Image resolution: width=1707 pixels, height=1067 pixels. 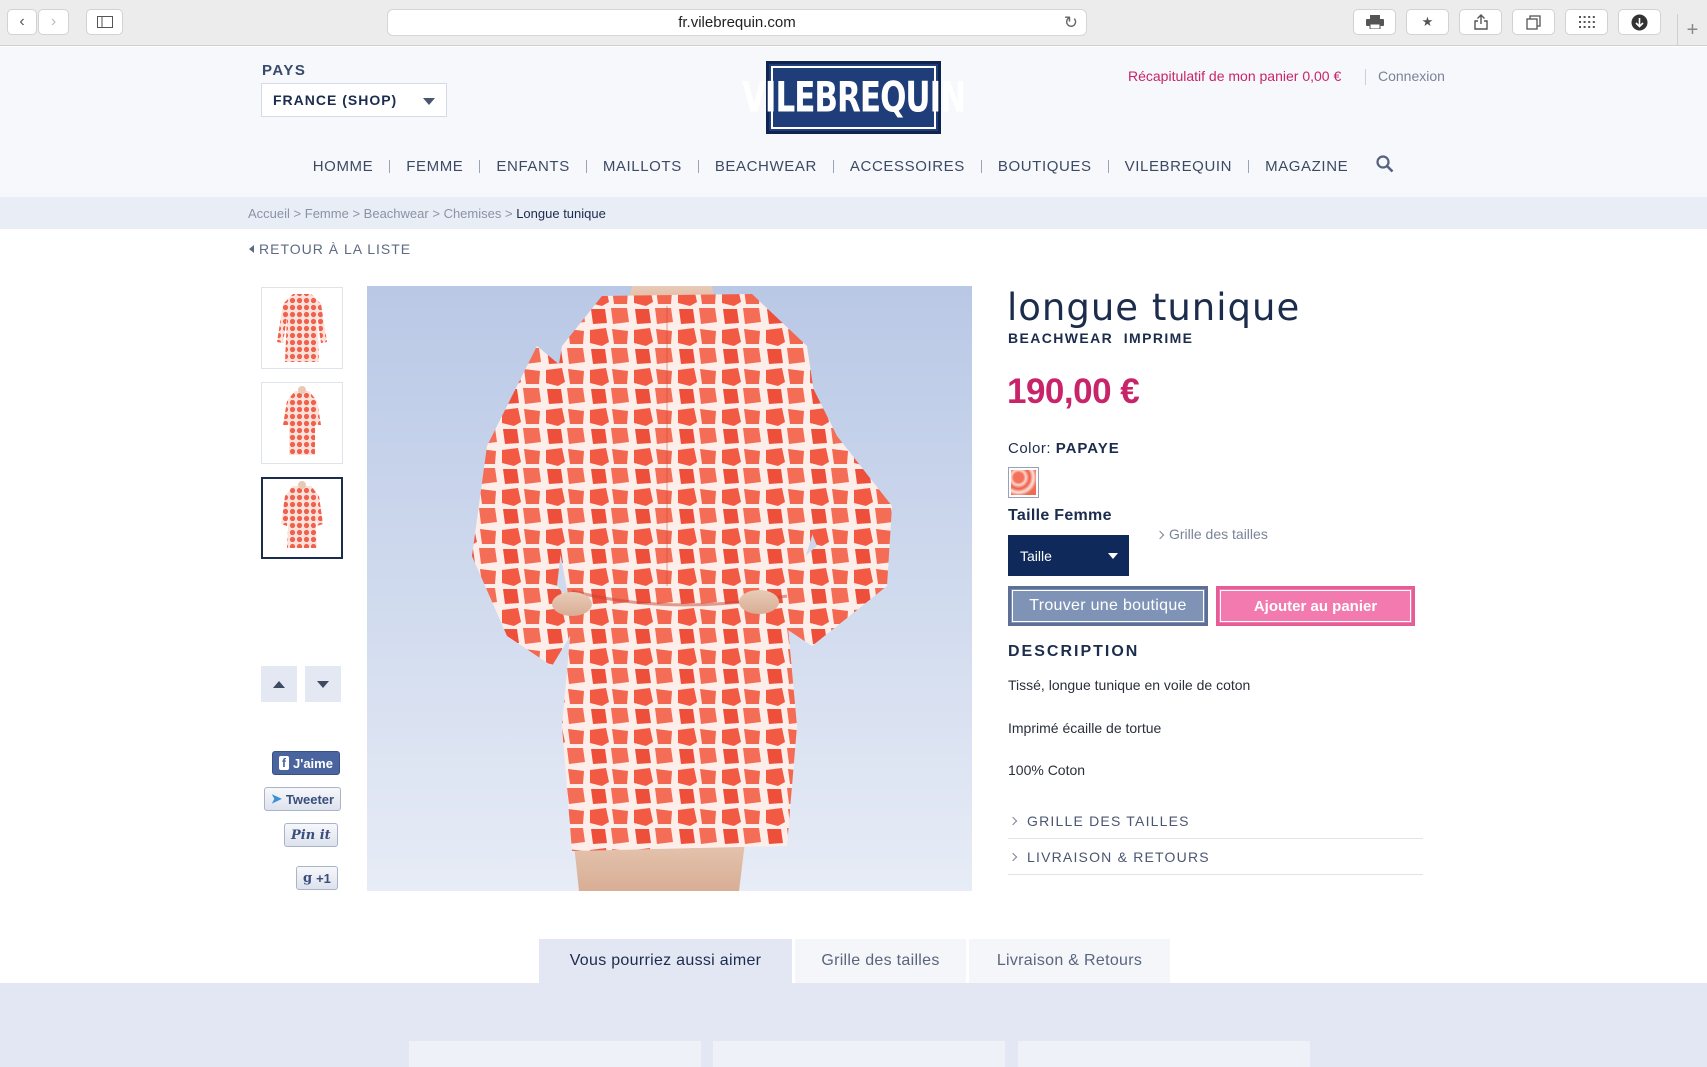 I want to click on url-text: fr.vilebrequin.com, so click(x=737, y=22).